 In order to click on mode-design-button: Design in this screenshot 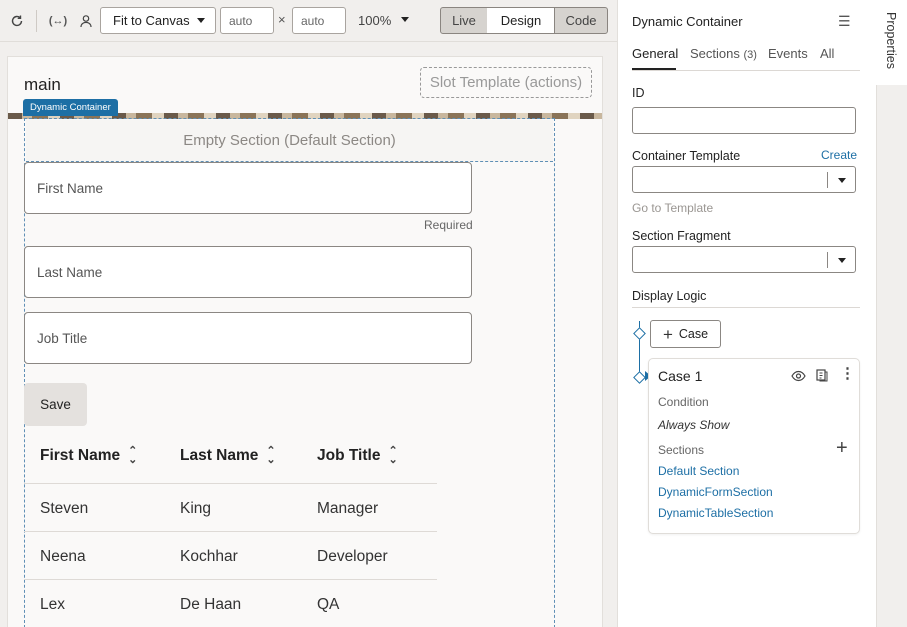, I will do `click(521, 20)`.